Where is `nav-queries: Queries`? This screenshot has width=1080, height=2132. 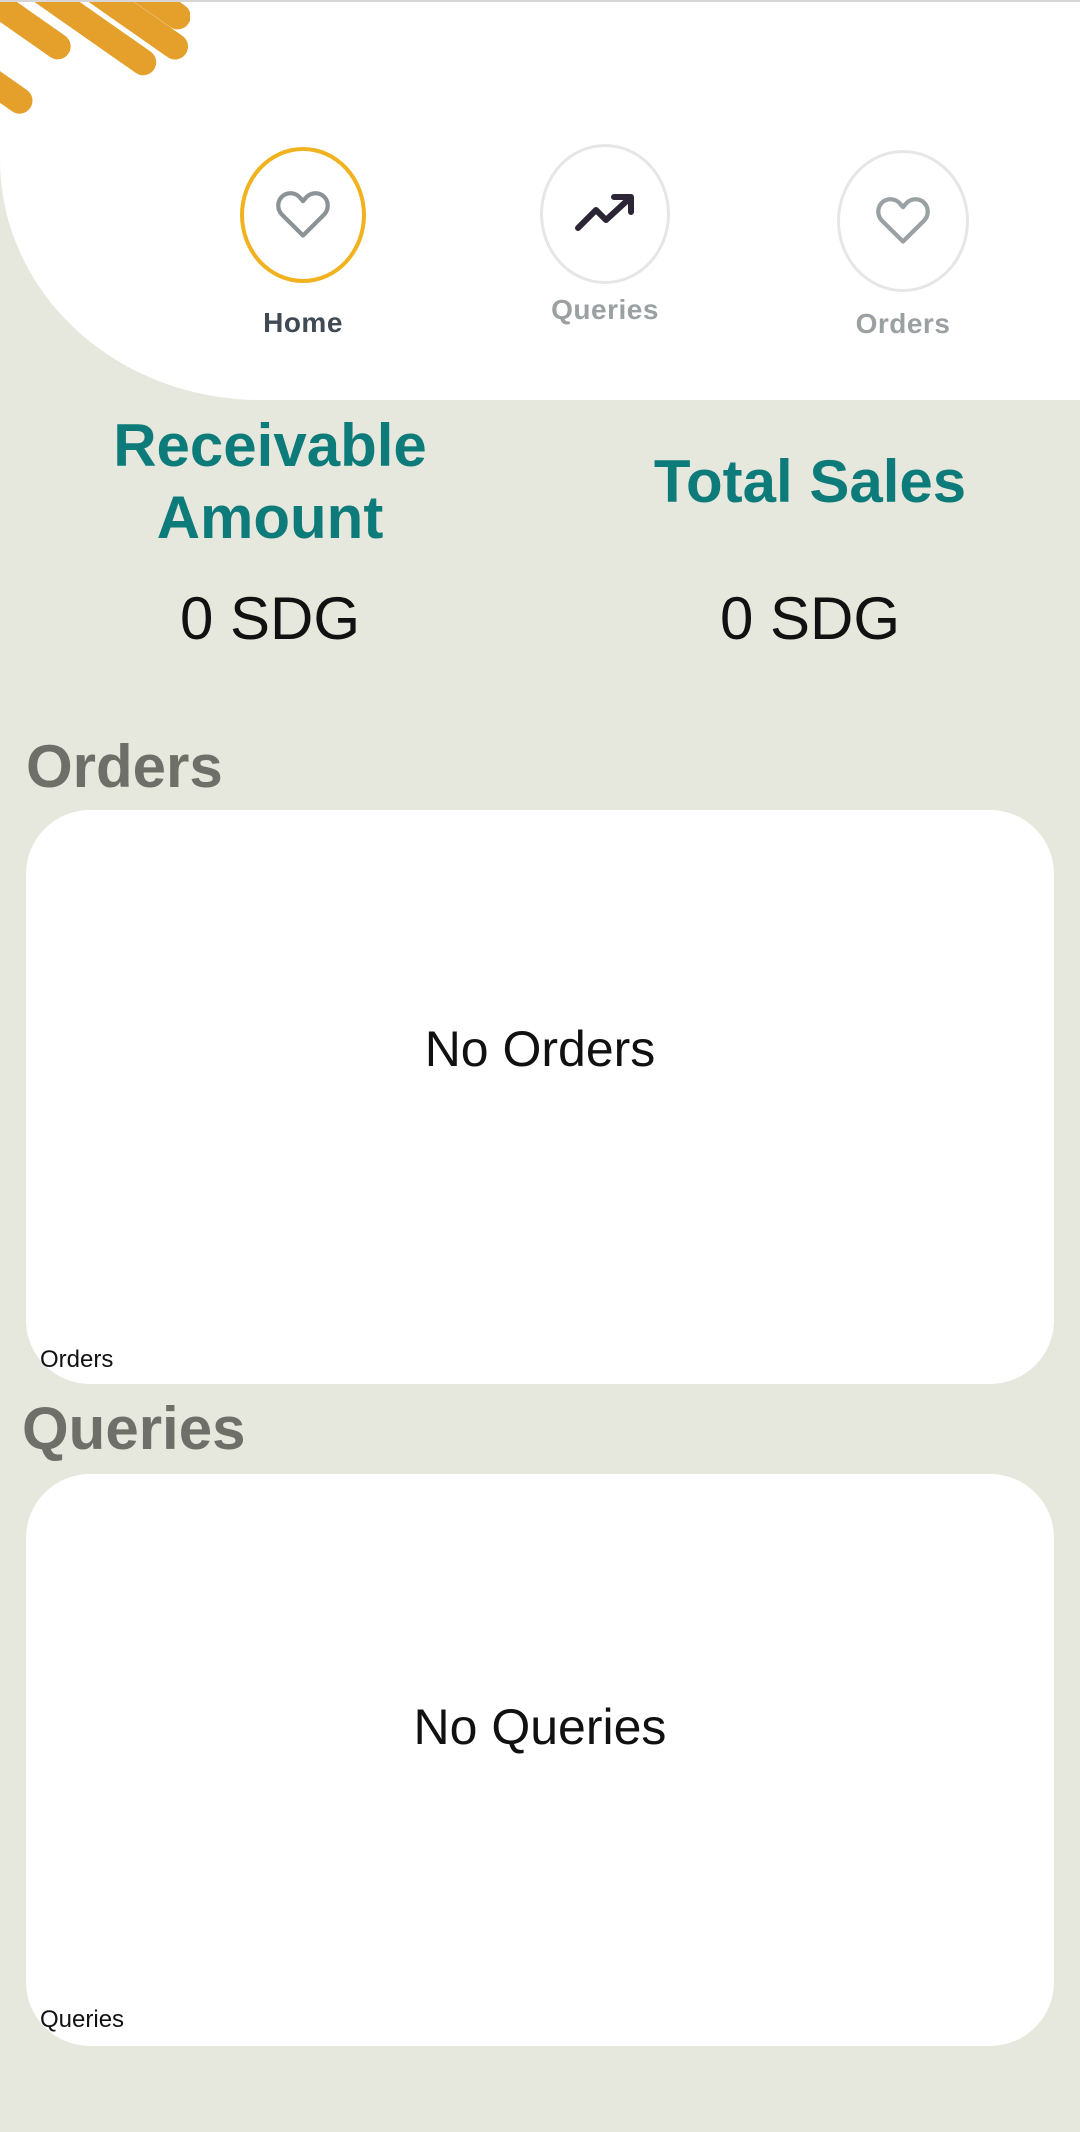
nav-queries: Queries is located at coordinates (605, 235).